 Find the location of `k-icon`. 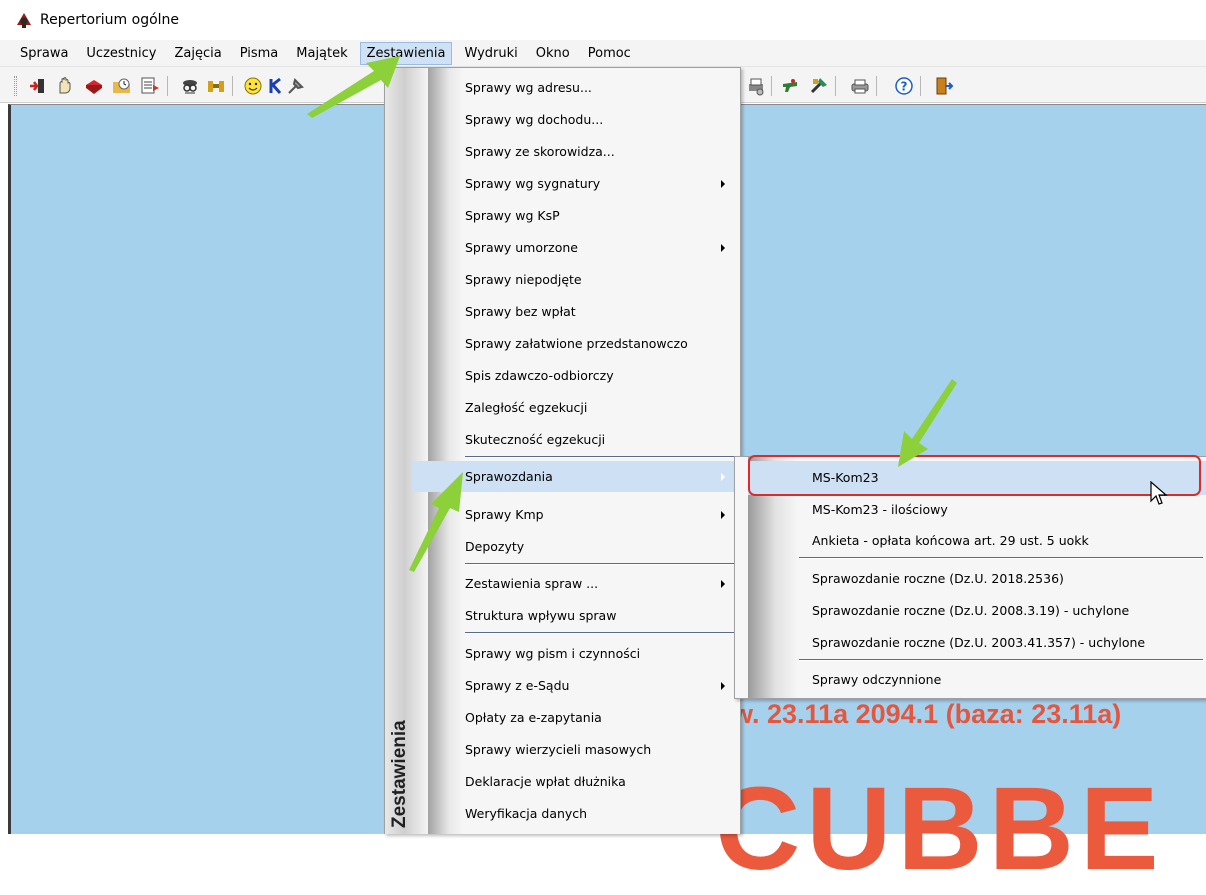

k-icon is located at coordinates (276, 86).